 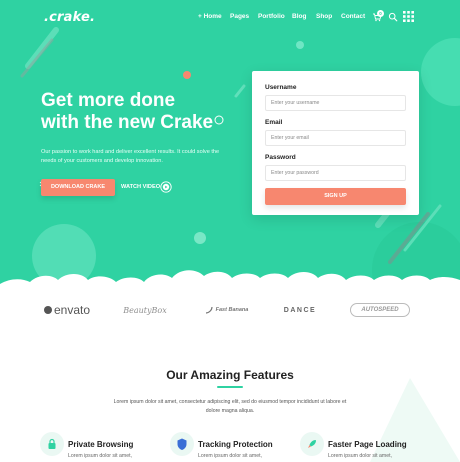 I want to click on banana-icon, so click(x=209, y=310).